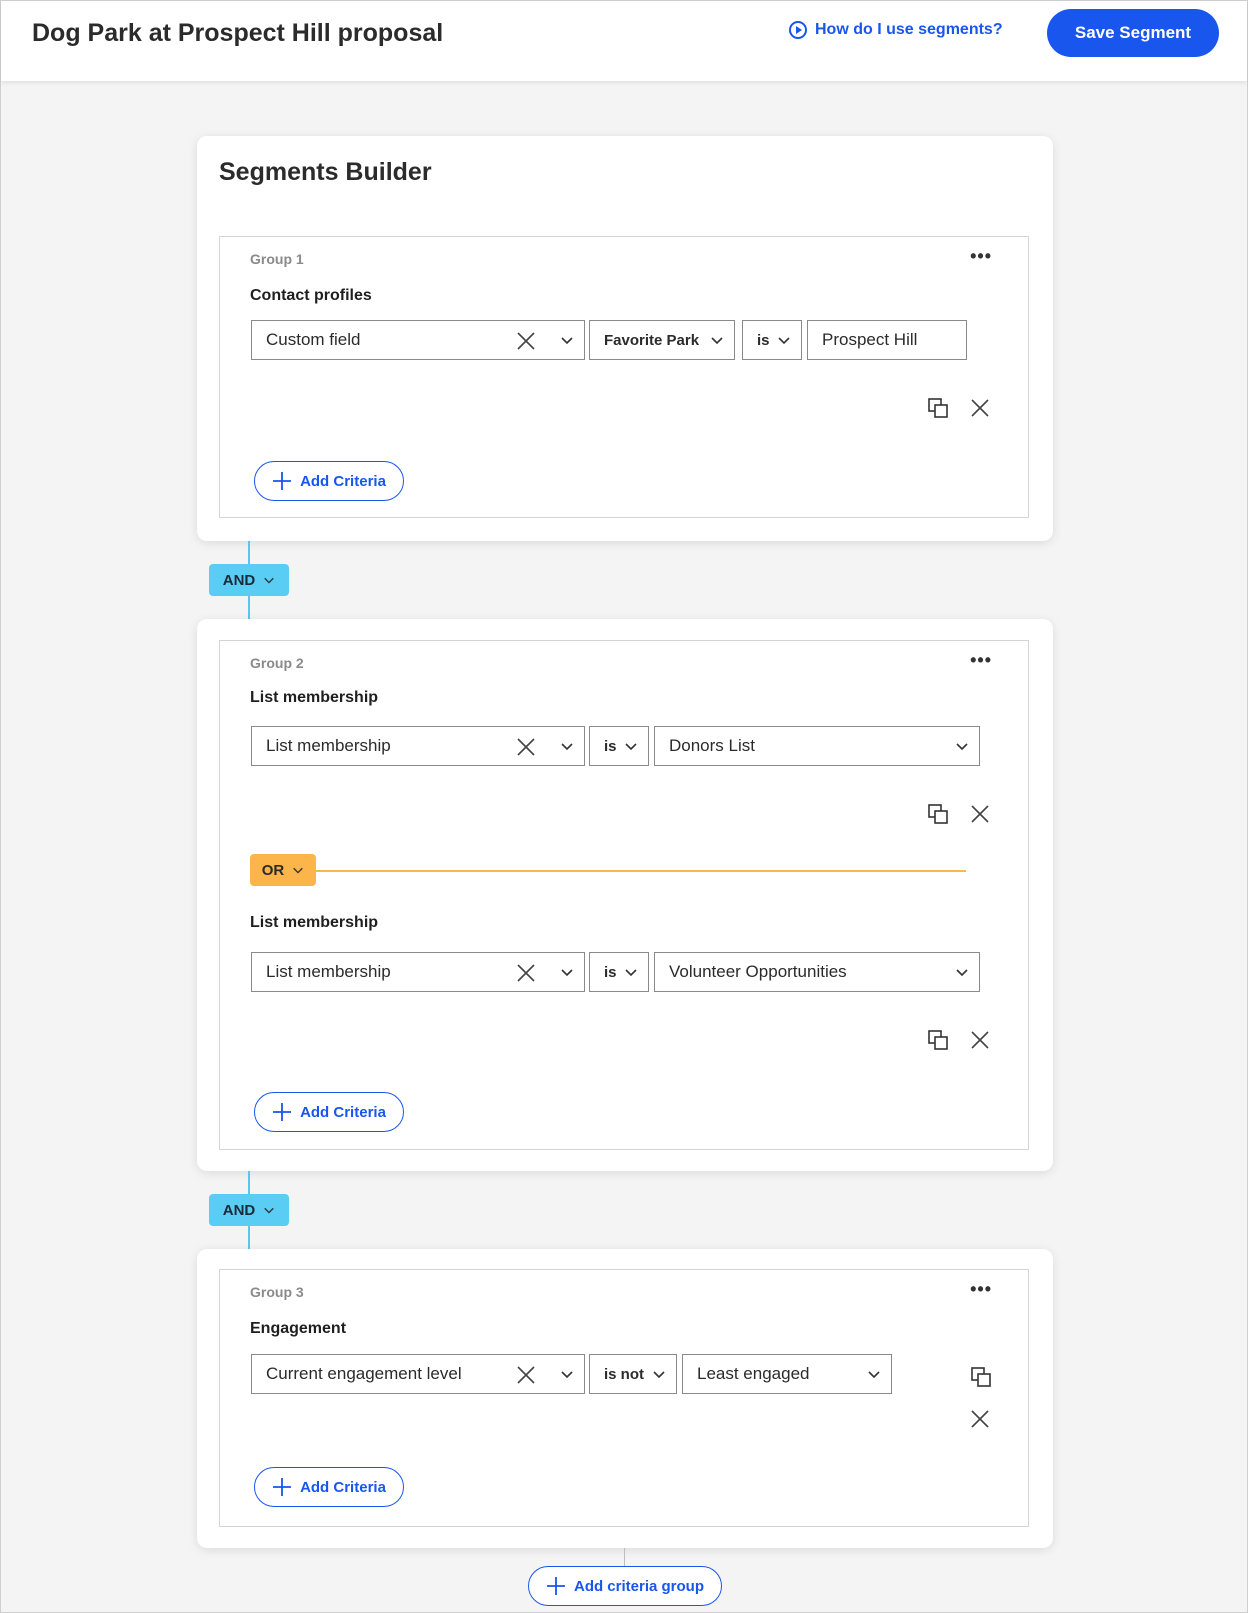 The width and height of the screenshot is (1248, 1613). I want to click on connector-line, so click(624, 1557).